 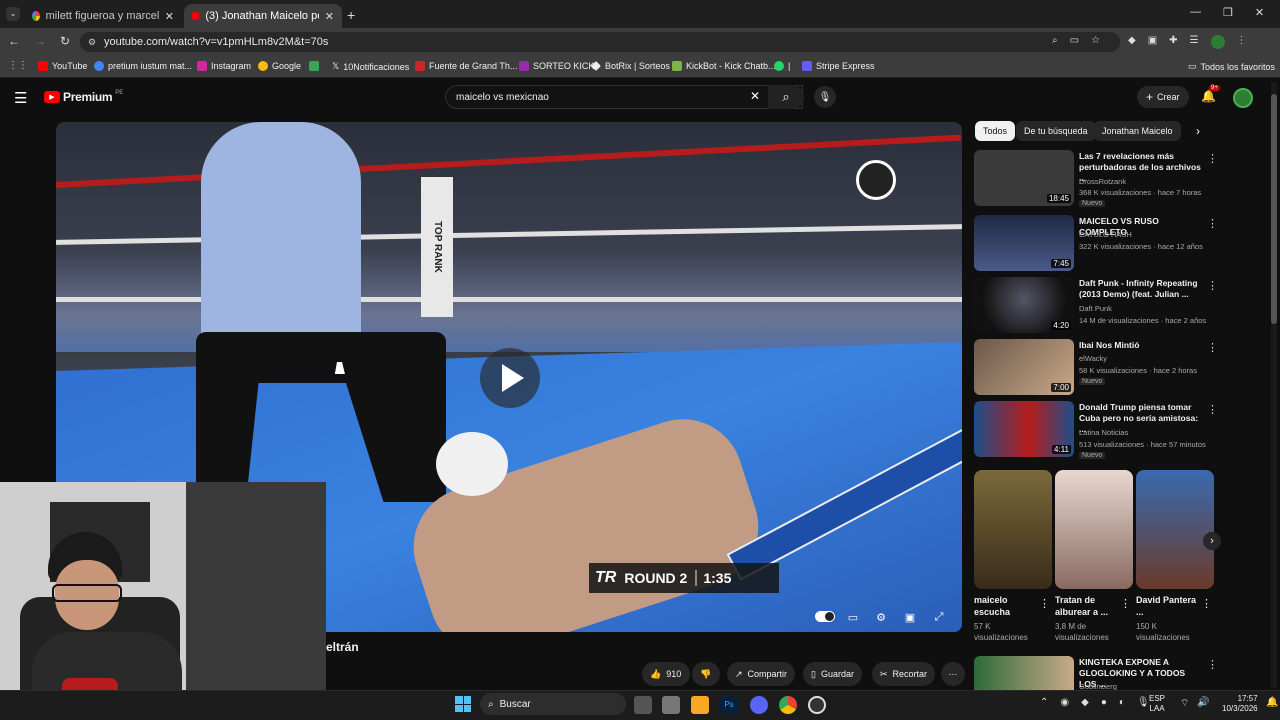 I want to click on subtitles-icon: ▭, so click(x=853, y=617).